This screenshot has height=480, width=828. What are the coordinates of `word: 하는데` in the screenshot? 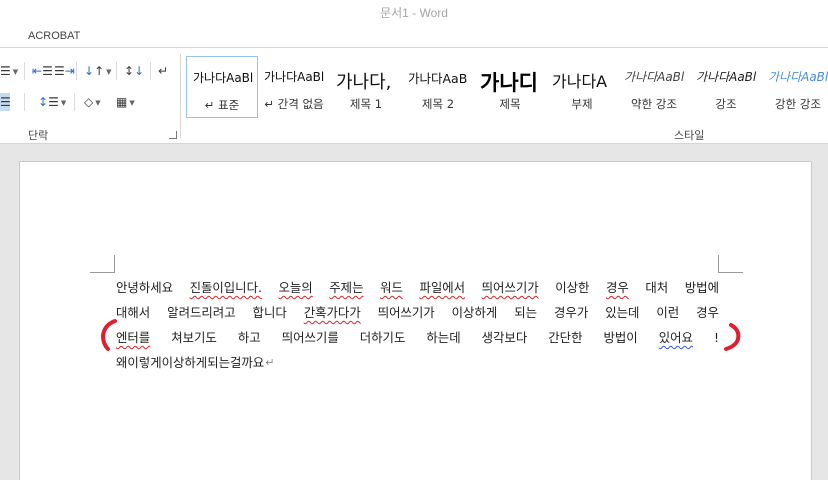 It's located at (443, 337).